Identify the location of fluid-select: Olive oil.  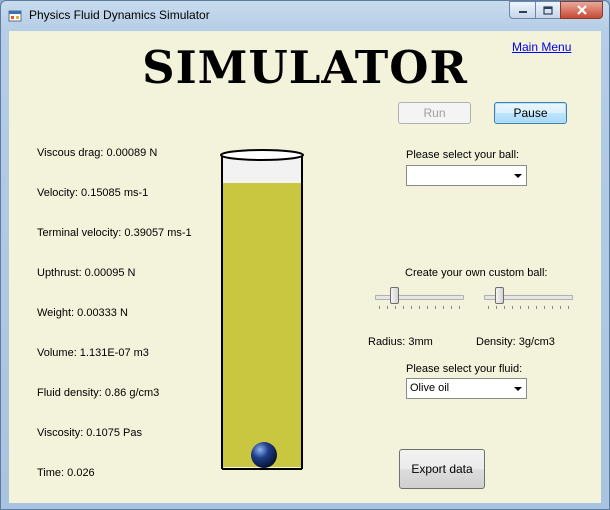
(466, 388).